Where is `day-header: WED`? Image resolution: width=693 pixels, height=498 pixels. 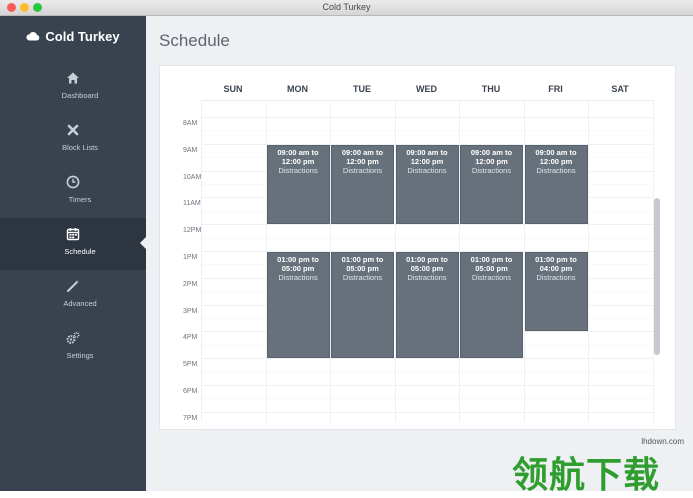 day-header: WED is located at coordinates (426, 89).